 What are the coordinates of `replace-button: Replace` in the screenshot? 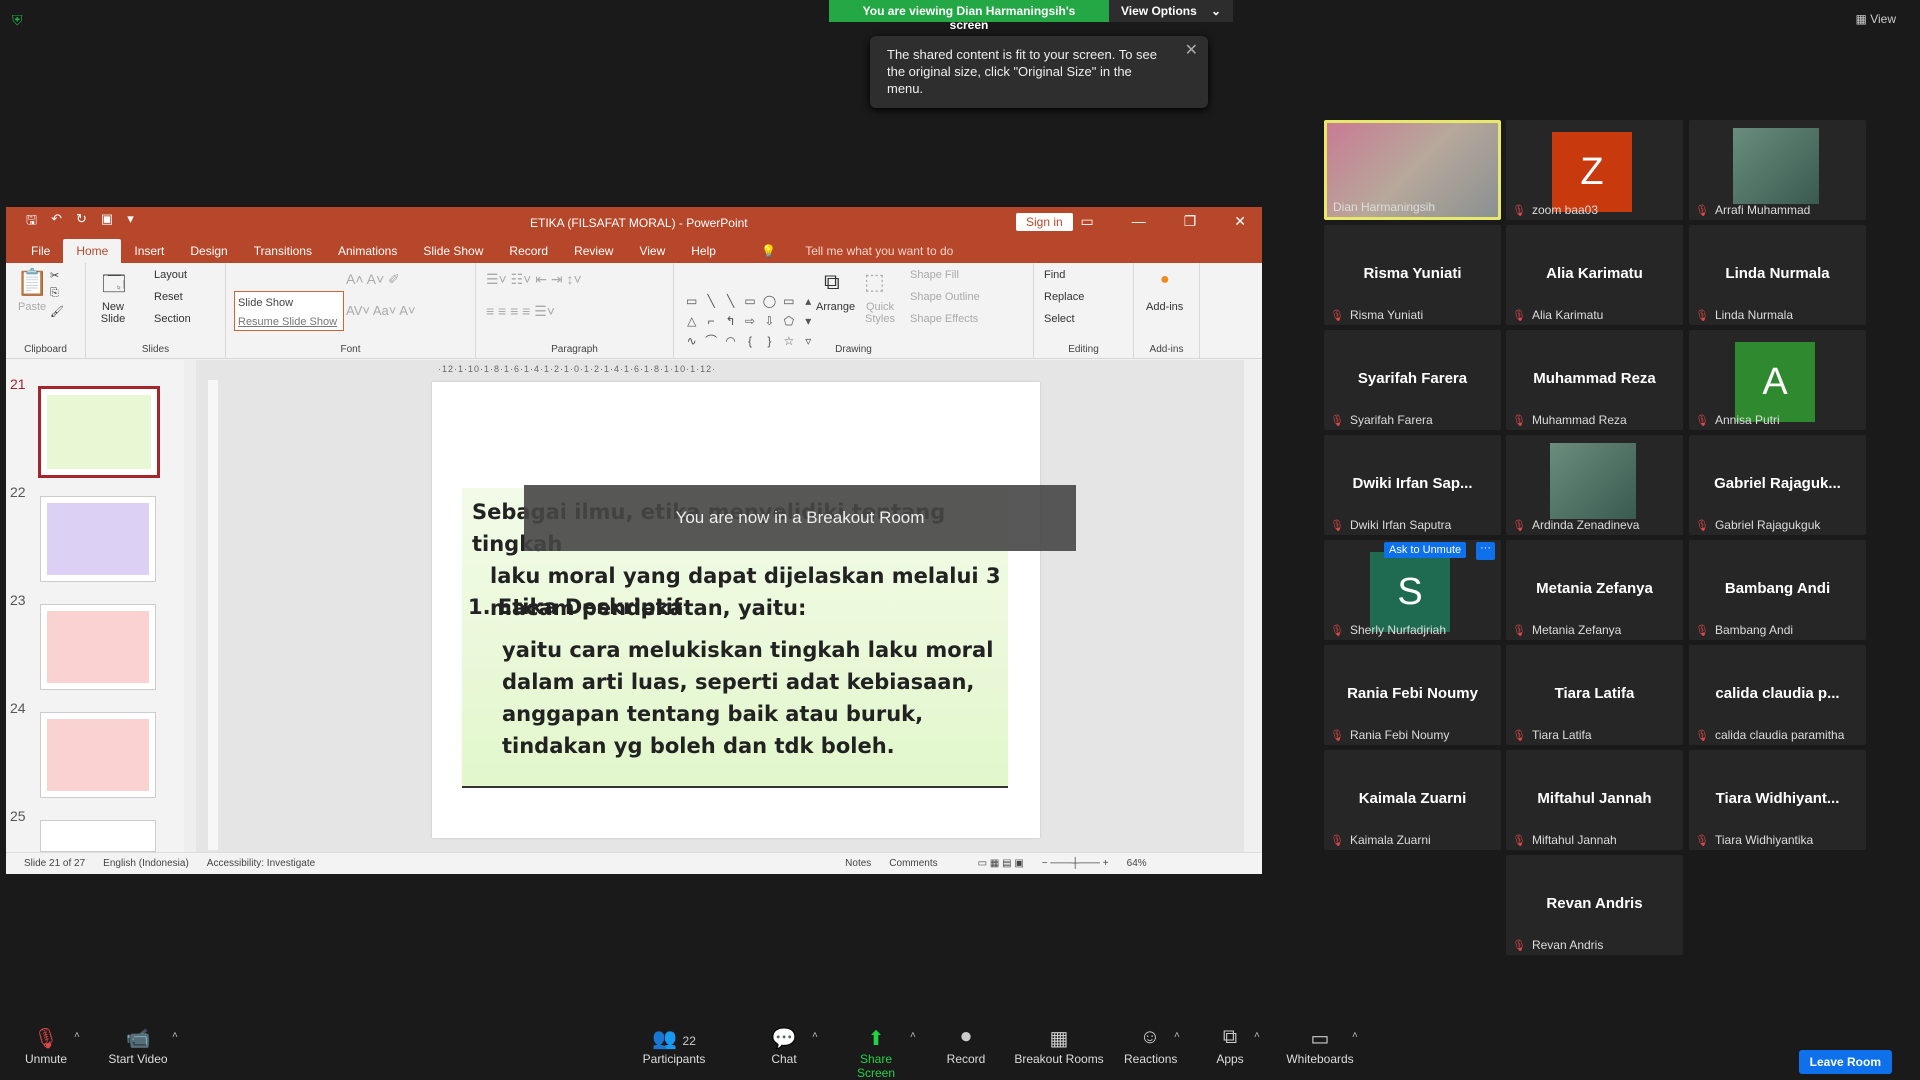 It's located at (1064, 297).